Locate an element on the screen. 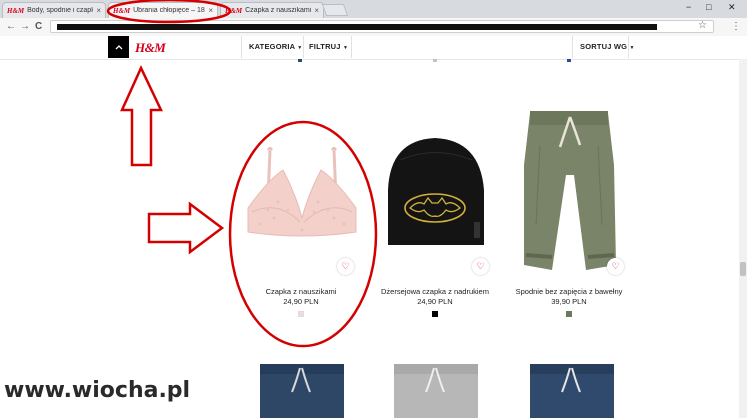 The image size is (747, 418). maximize-icon: □ is located at coordinates (708, 7).